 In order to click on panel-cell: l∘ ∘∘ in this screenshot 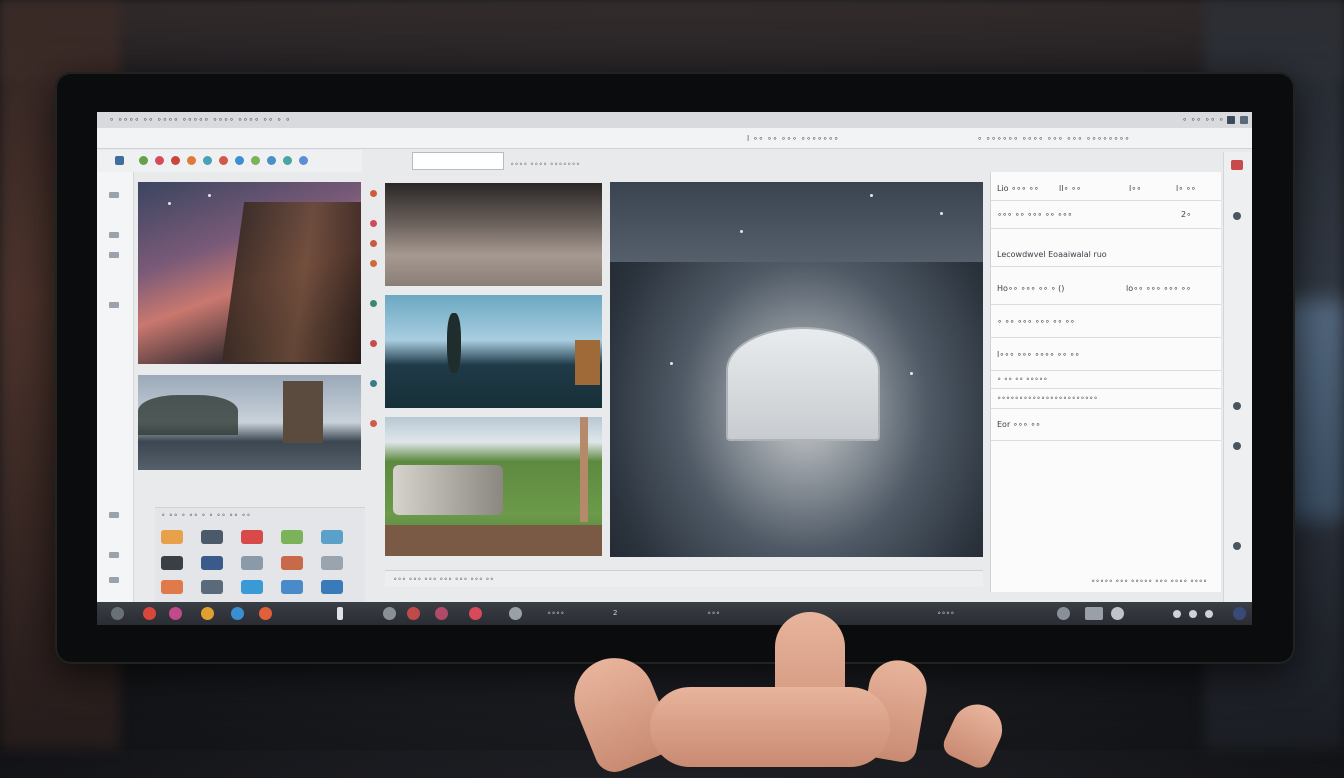, I will do `click(1186, 188)`.